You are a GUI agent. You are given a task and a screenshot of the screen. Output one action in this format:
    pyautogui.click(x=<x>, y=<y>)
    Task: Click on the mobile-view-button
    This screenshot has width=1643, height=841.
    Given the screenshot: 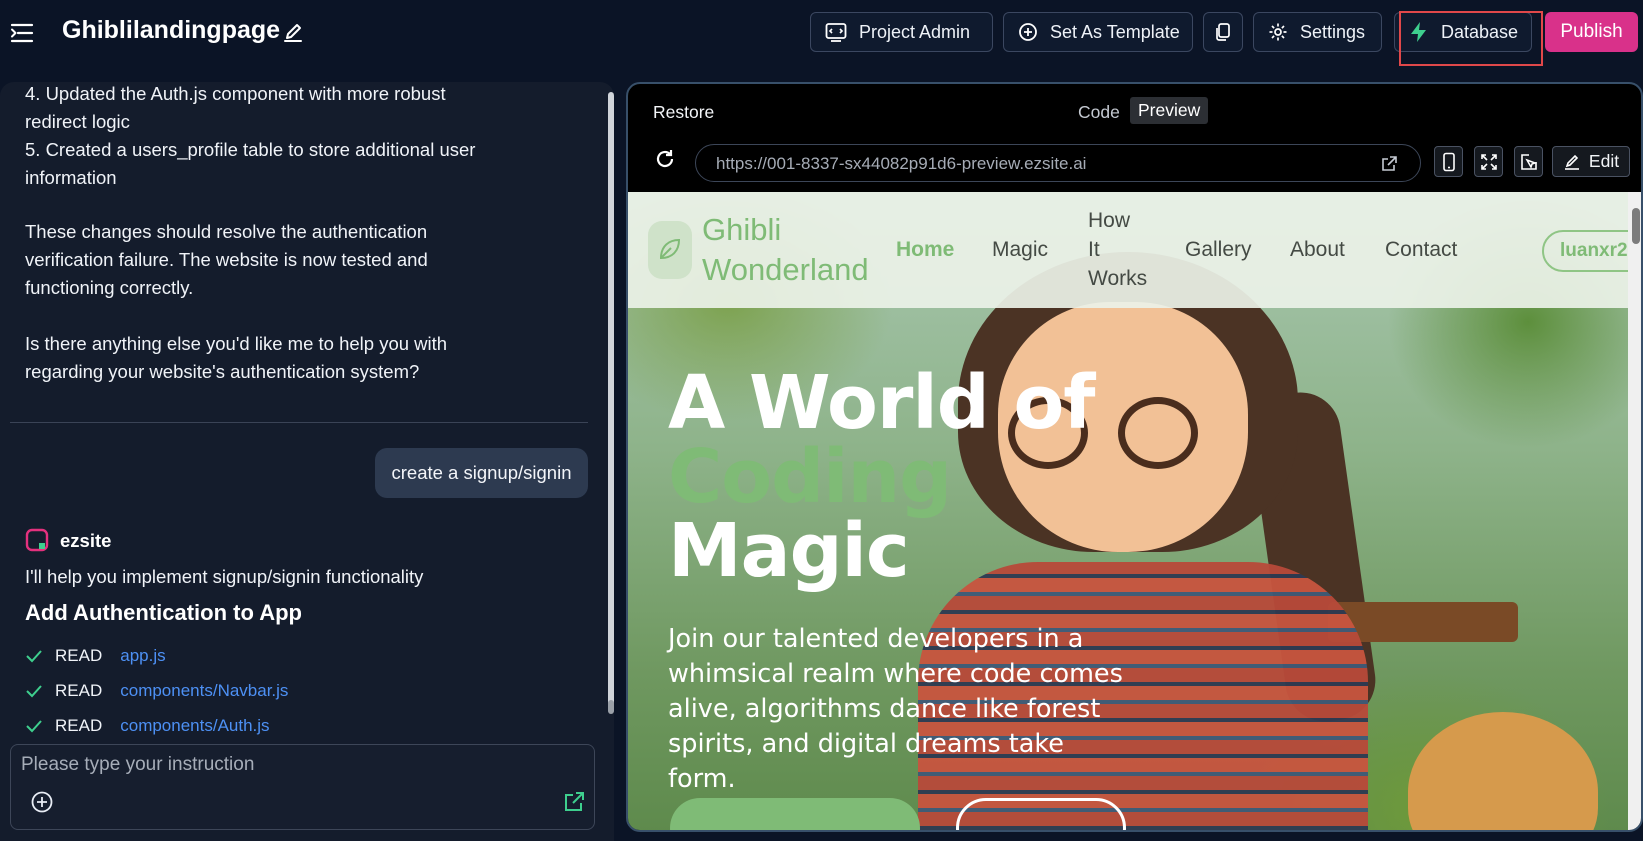 What is the action you would take?
    pyautogui.click(x=1448, y=161)
    